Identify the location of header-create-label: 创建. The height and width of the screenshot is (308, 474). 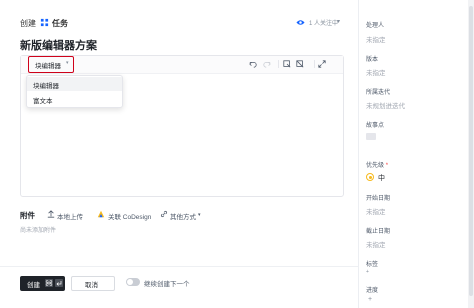
(28, 23).